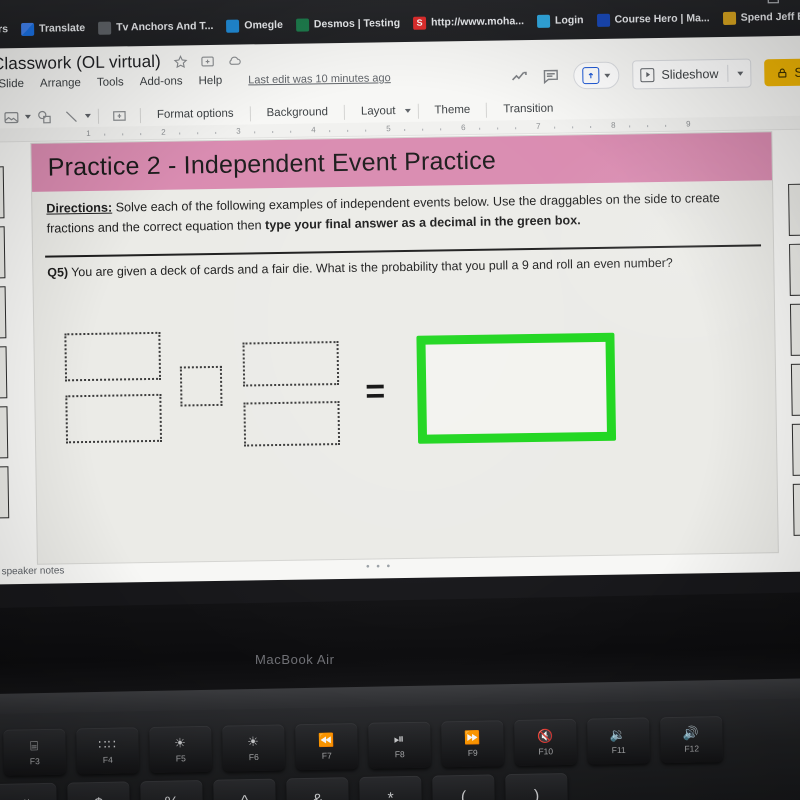 This screenshot has height=800, width=800. I want to click on drop-zone-left-numerator, so click(113, 356).